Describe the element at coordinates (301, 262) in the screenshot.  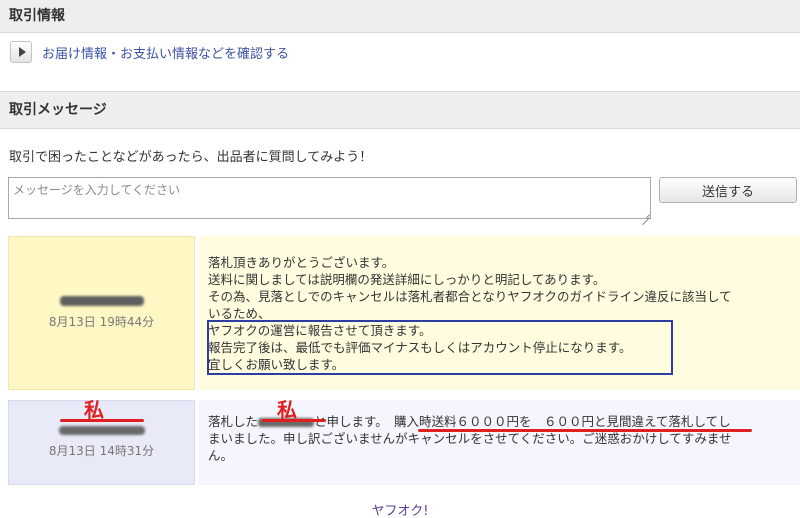
I see `message-line: 落札頂きありがとうございます。` at that location.